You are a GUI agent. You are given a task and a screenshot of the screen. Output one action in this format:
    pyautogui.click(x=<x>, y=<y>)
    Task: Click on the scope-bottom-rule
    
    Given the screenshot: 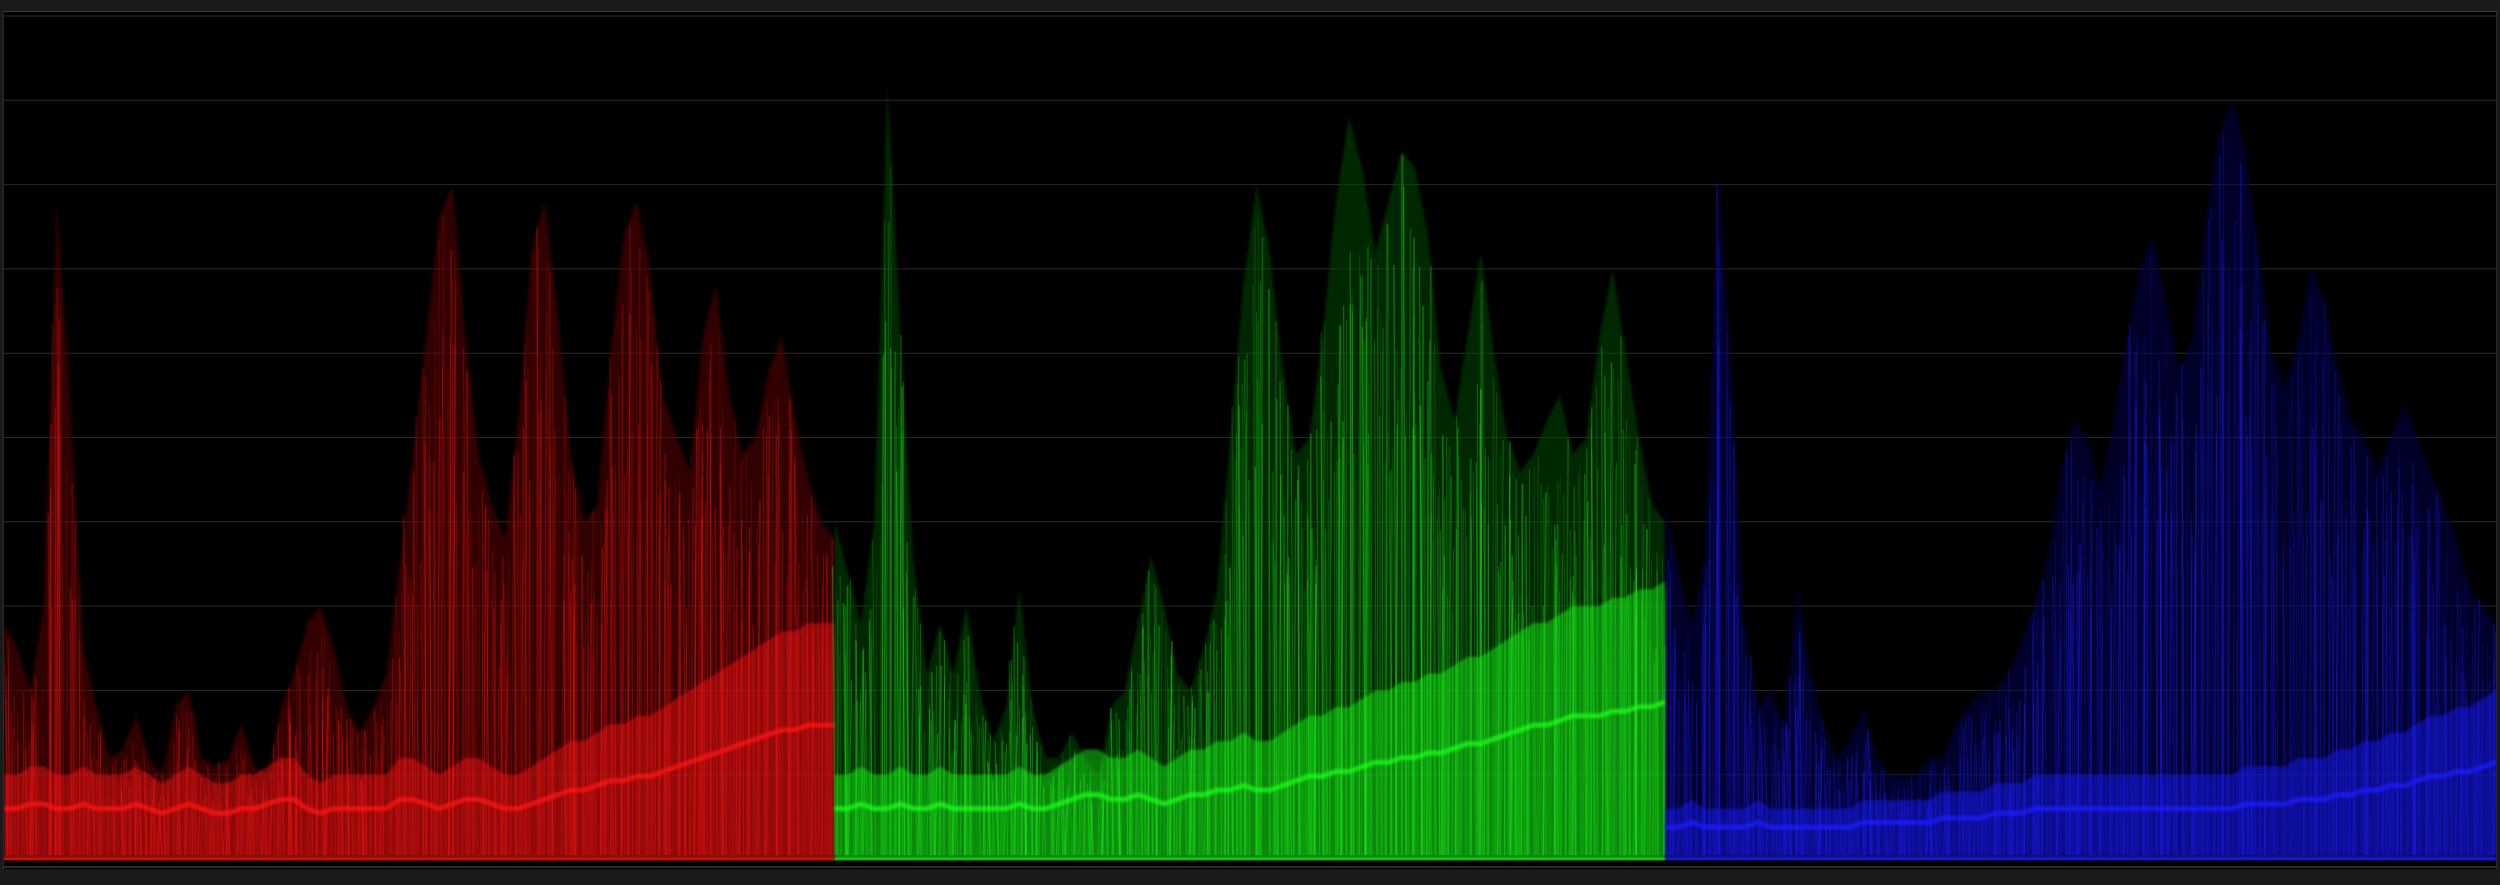 What is the action you would take?
    pyautogui.click(x=1250, y=867)
    